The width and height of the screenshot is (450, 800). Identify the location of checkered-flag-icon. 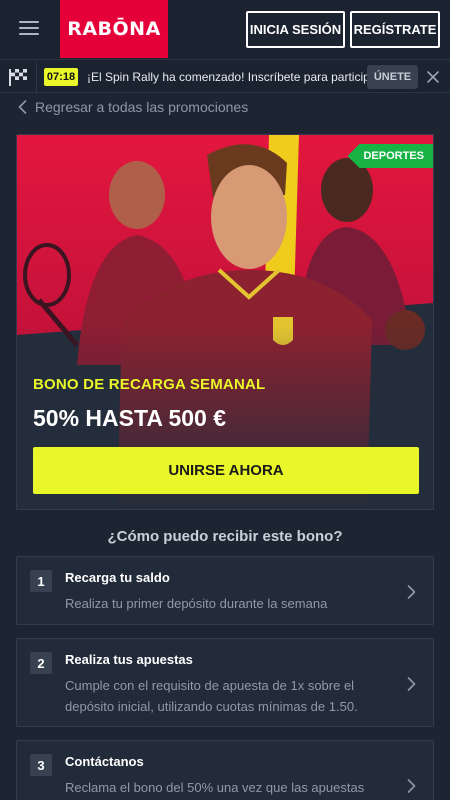
(18, 77).